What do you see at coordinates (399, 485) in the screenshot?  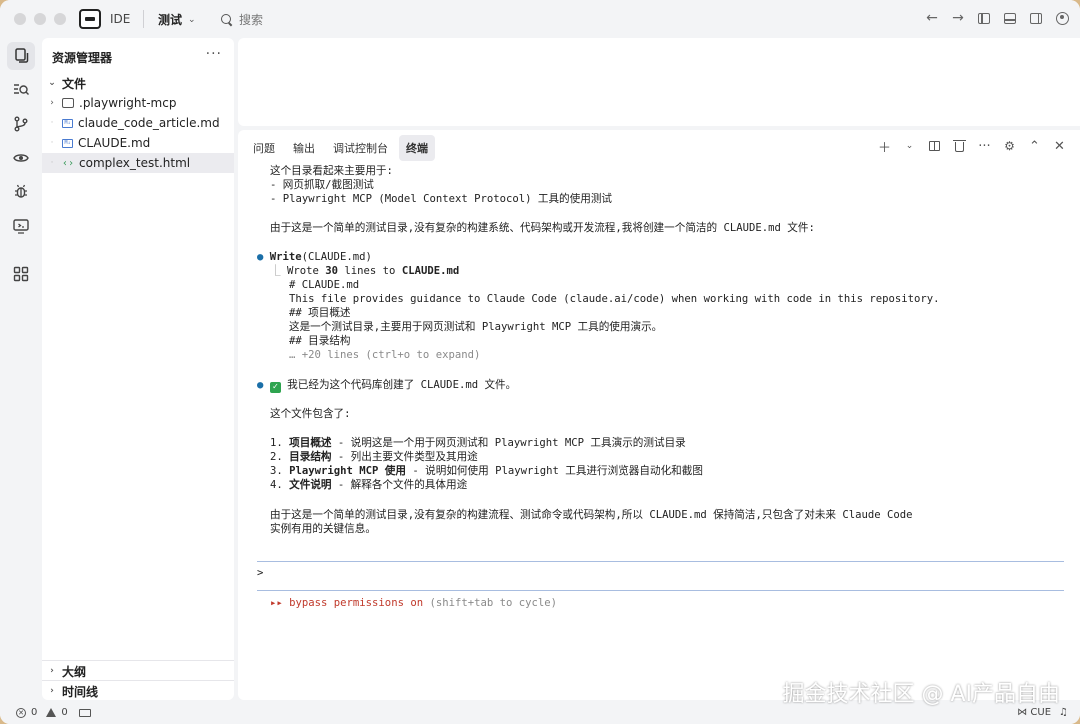 I see `list-rest: - 解释各个文件的具体用途` at bounding box center [399, 485].